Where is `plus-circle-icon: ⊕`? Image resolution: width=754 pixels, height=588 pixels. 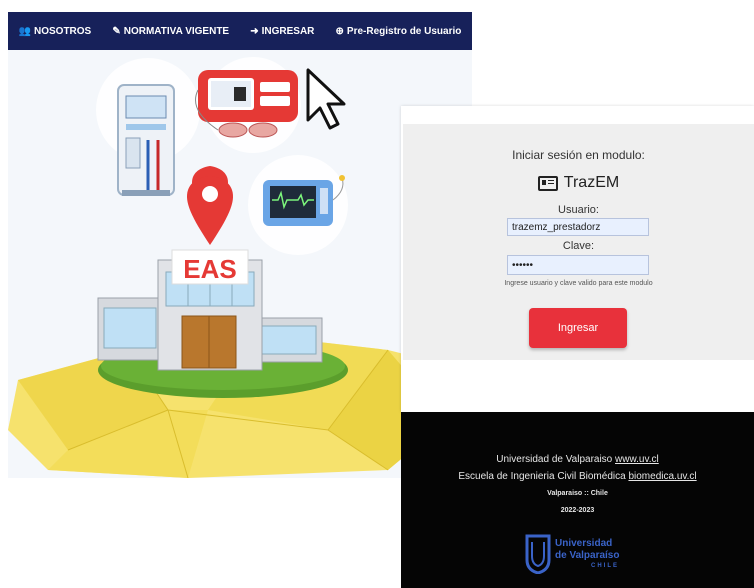
plus-circle-icon: ⊕ is located at coordinates (339, 31).